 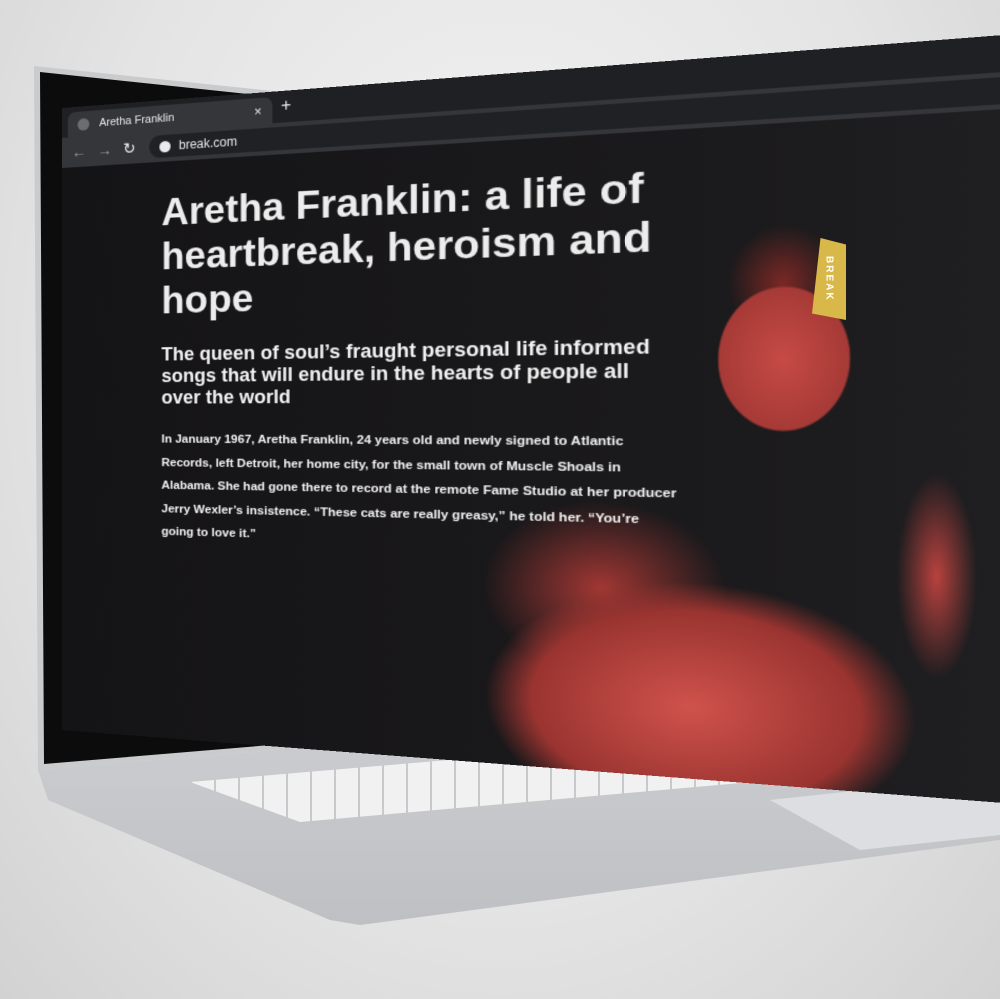 What do you see at coordinates (131, 148) in the screenshot?
I see `reload-icon: ↻` at bounding box center [131, 148].